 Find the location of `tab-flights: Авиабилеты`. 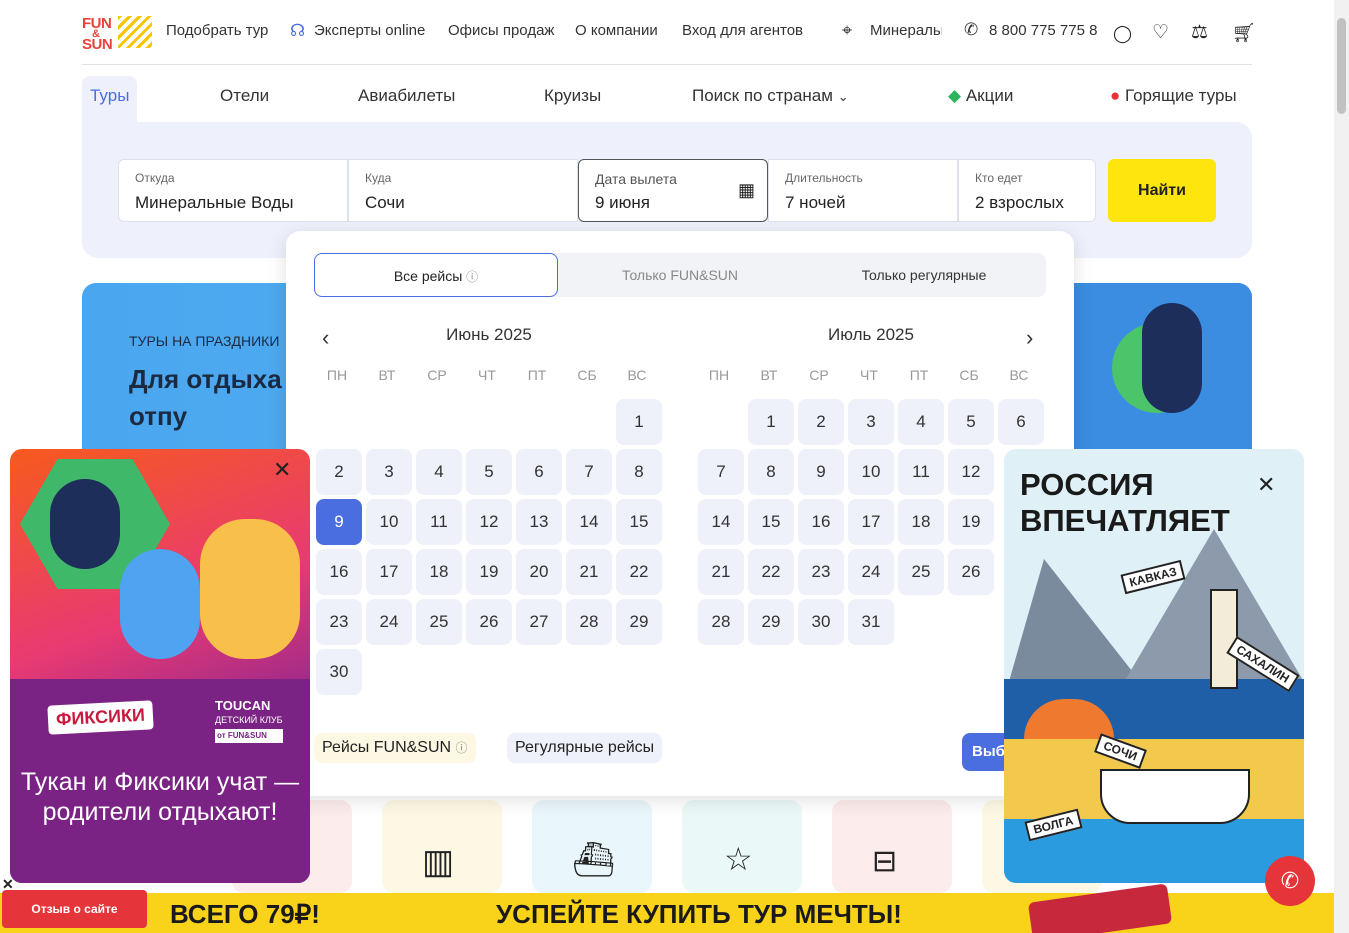

tab-flights: Авиабилеты is located at coordinates (406, 99).